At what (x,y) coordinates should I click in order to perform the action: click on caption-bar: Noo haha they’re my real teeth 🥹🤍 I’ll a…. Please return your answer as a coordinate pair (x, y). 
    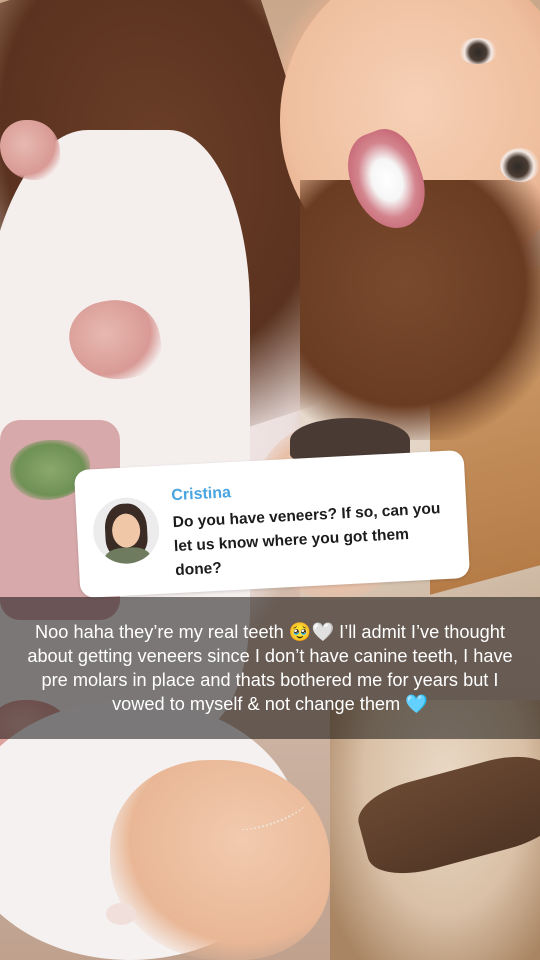
    Looking at the image, I should click on (270, 668).